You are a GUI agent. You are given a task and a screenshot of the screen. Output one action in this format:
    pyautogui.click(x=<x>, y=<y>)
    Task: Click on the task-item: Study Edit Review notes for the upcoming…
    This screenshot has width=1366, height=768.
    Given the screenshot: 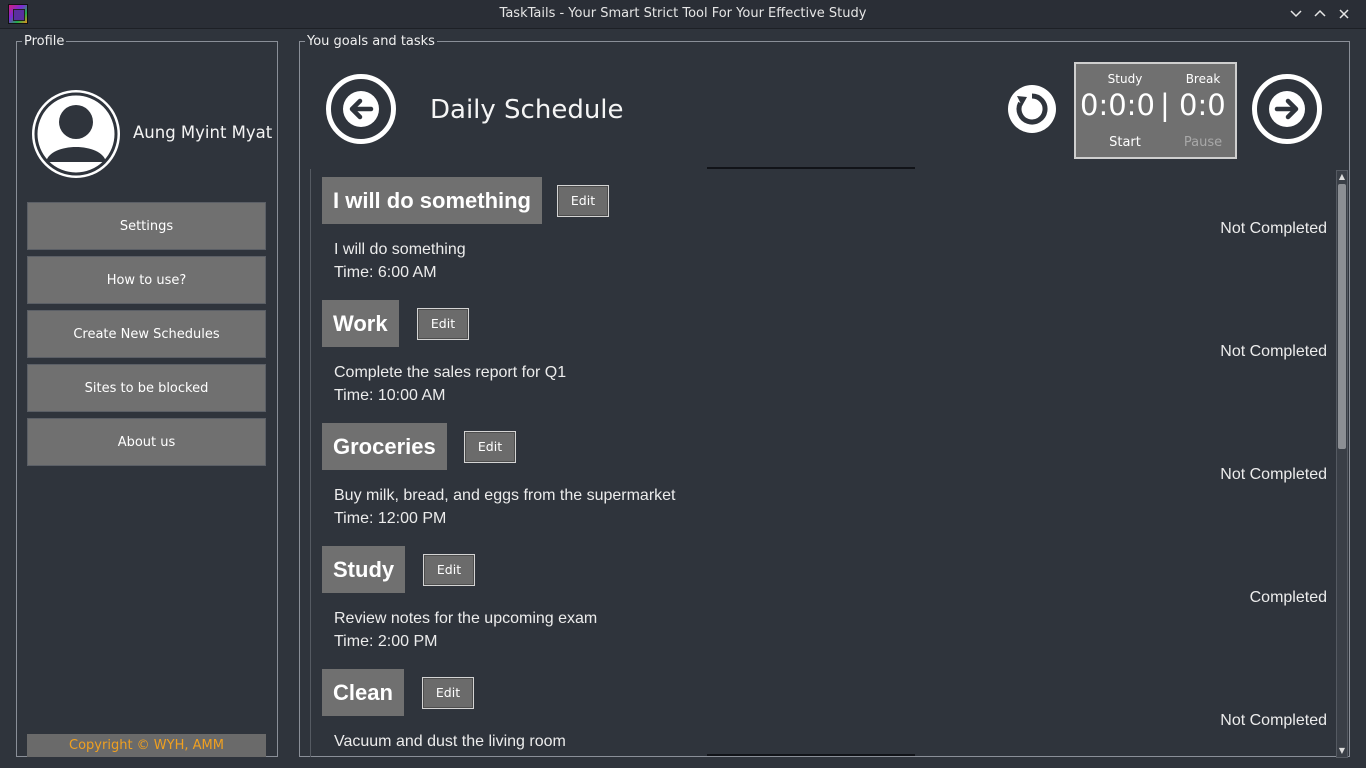 What is the action you would take?
    pyautogui.click(x=824, y=607)
    